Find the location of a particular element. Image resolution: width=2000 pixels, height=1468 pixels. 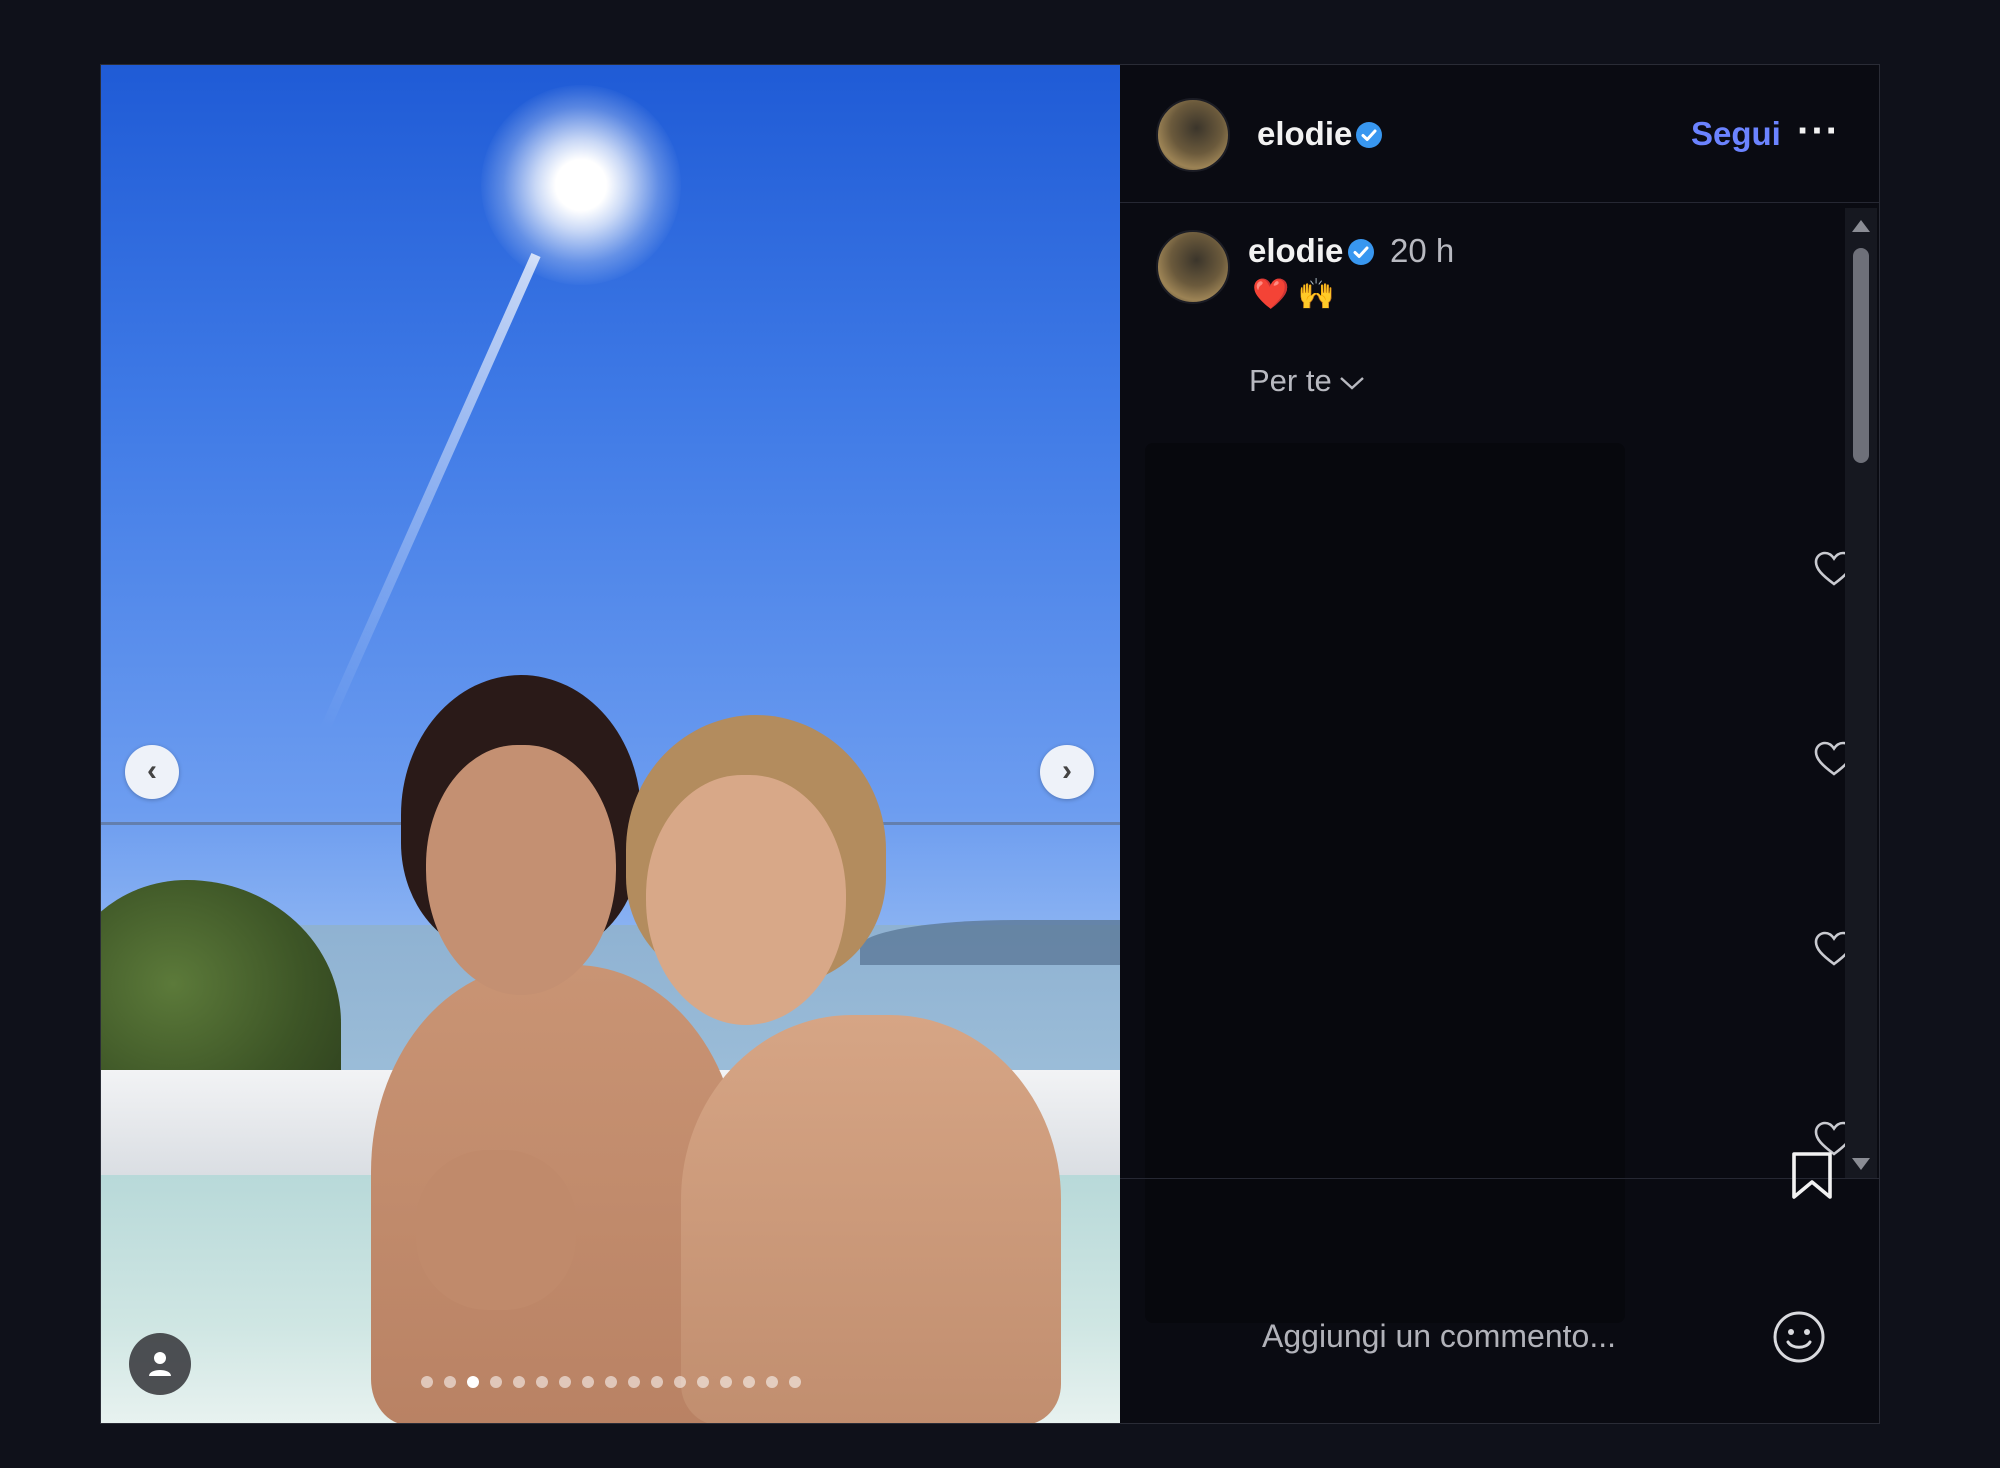

scrollbar-thumb is located at coordinates (1861, 355).